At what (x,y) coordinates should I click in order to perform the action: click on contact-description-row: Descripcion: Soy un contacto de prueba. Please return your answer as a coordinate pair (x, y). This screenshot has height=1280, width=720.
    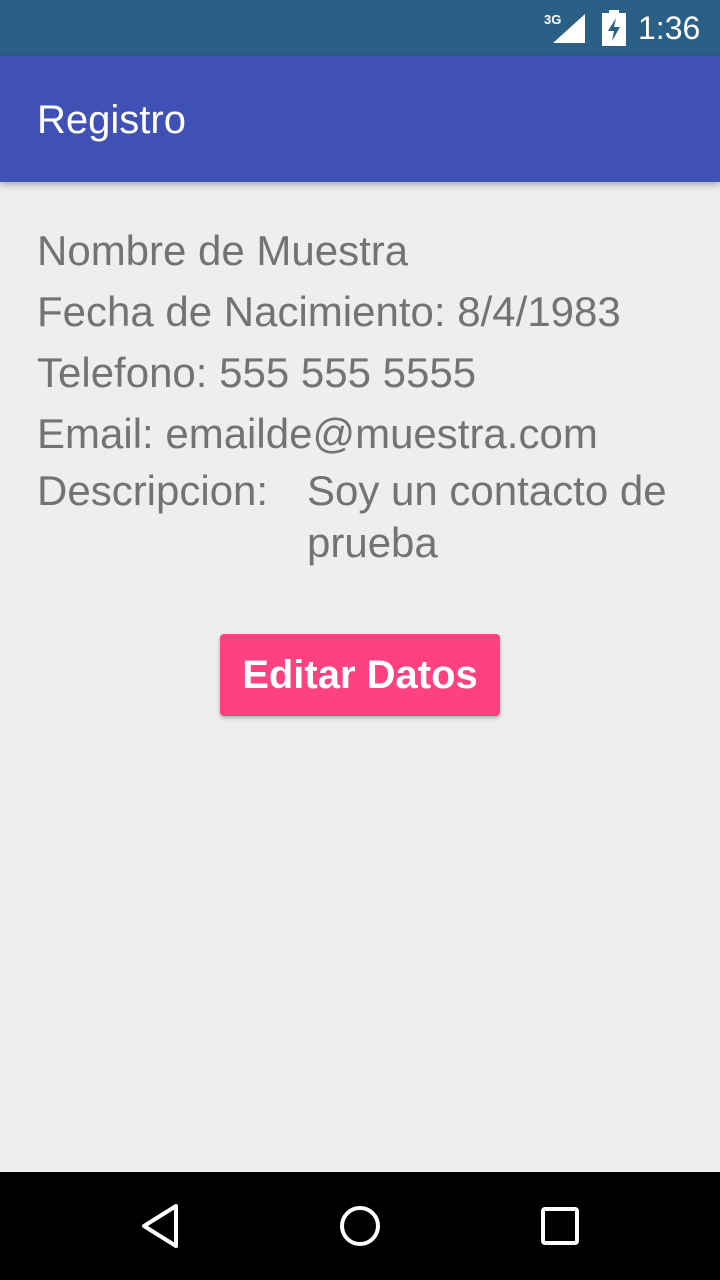
    Looking at the image, I should click on (367, 516).